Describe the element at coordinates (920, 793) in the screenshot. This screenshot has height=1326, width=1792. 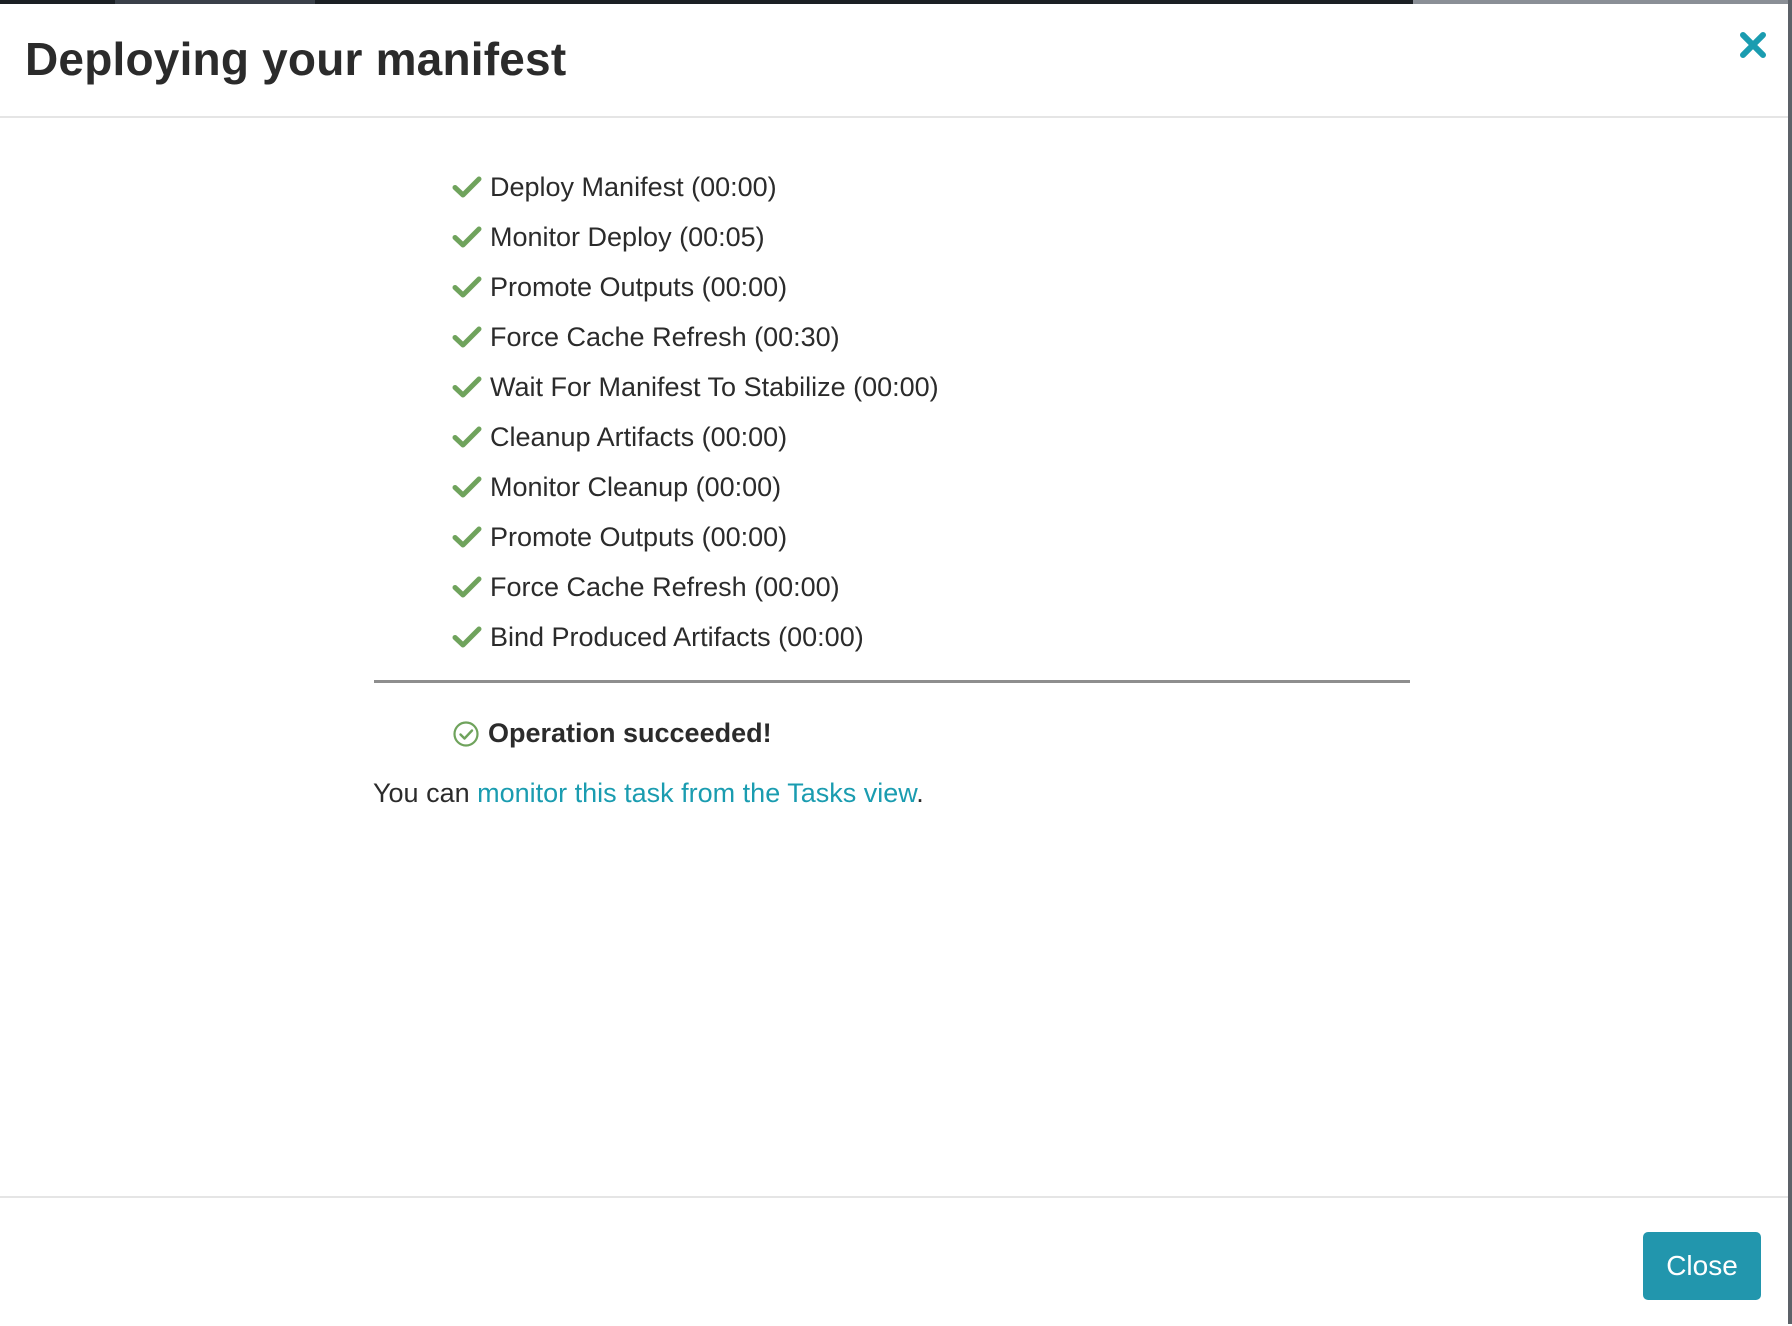
I see `monitor-suffix: .` at that location.